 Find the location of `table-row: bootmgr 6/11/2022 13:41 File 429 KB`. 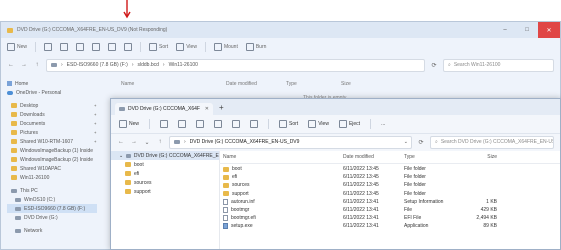

table-row: bootmgr 6/11/2022 13:41 File 429 KB is located at coordinates (389, 210).